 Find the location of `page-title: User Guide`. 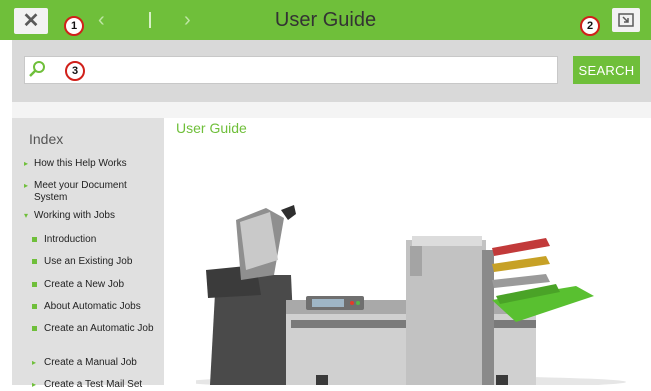

page-title: User Guide is located at coordinates (325, 20).